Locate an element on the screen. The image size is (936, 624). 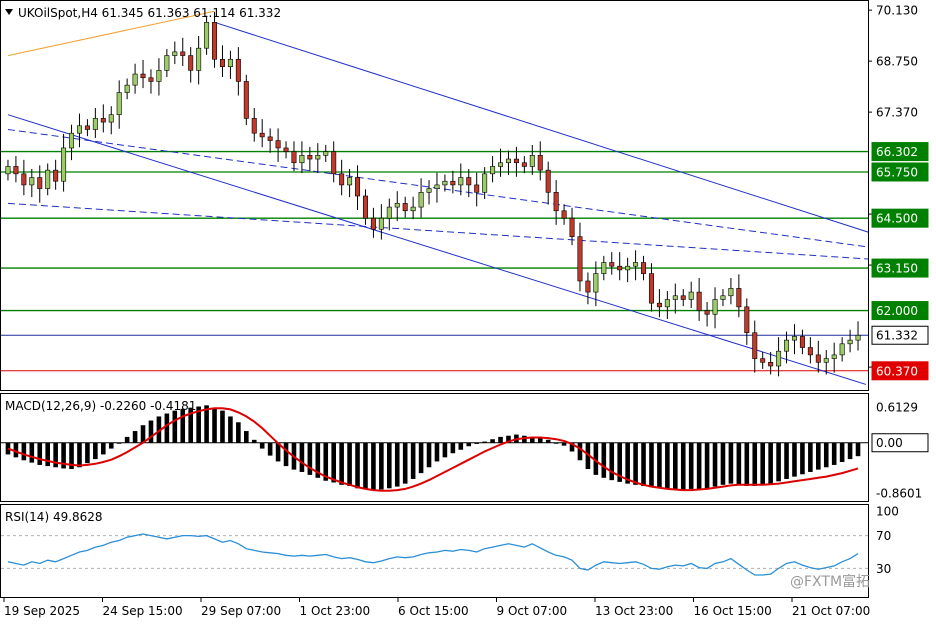
rsi-plot-area is located at coordinates (434, 554).